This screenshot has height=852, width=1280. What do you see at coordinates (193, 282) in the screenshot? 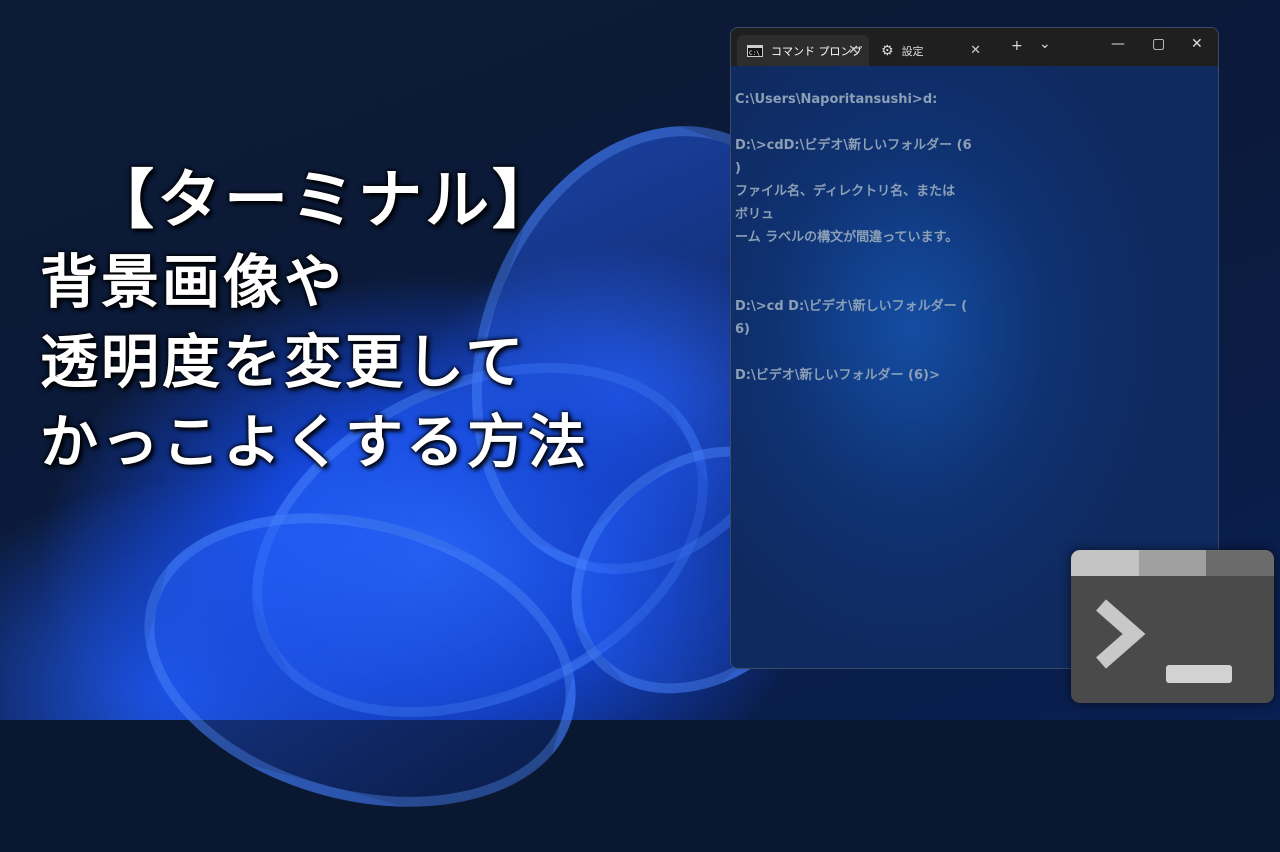
I see `headline-line-2: 背景画像や` at bounding box center [193, 282].